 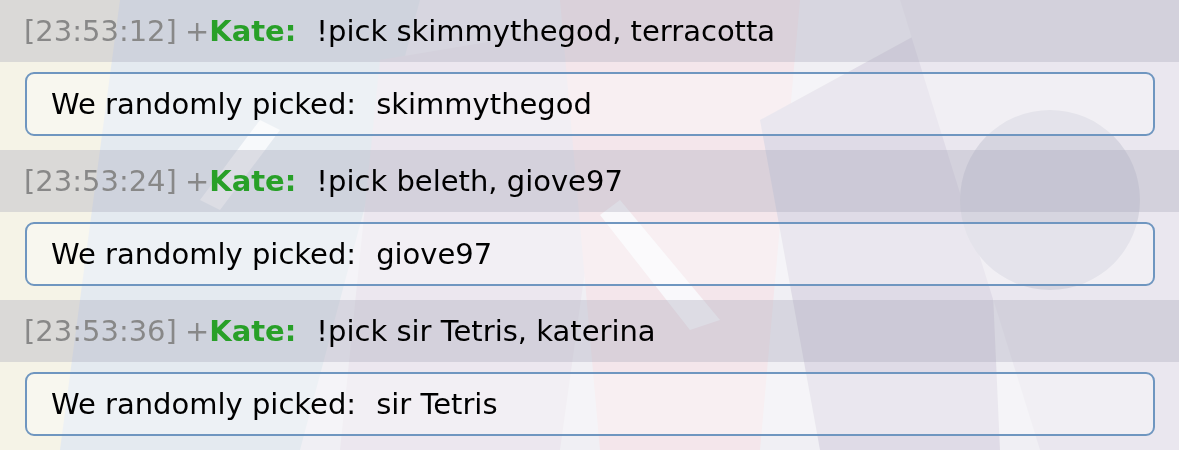 I want to click on timestamp: [23:53:24], so click(x=100, y=181).